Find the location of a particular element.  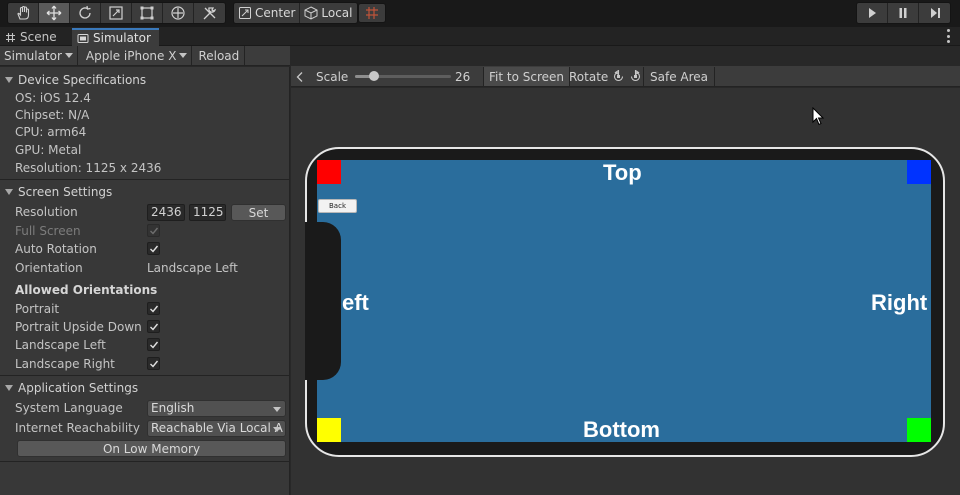

pivot-center-button: Center is located at coordinates (267, 13).